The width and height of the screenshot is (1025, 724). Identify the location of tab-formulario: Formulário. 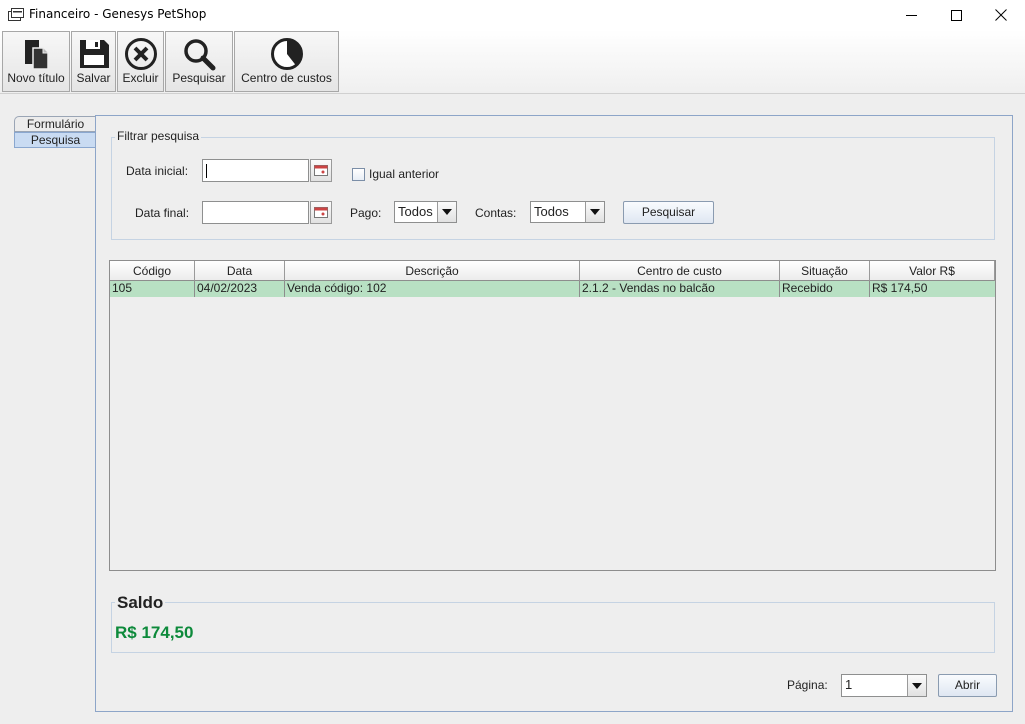
(55, 124).